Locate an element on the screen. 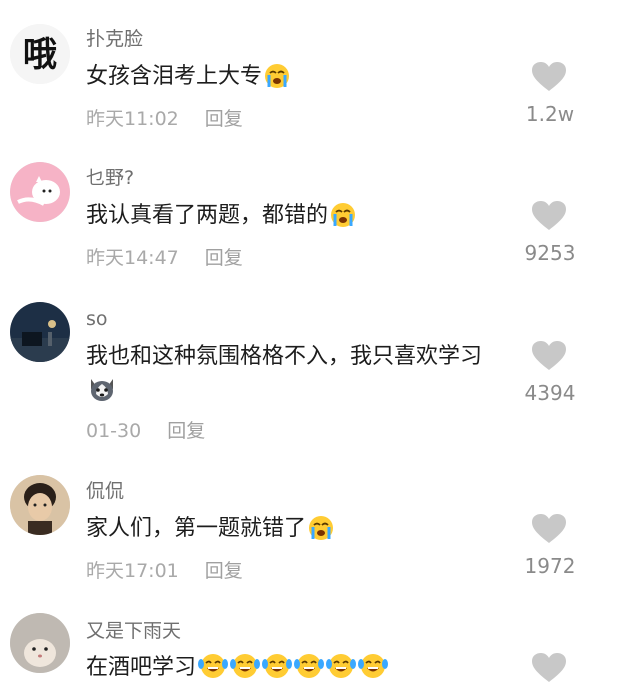 The height and width of the screenshot is (685, 628). person-photo-avatar-icon is located at coordinates (40, 505).